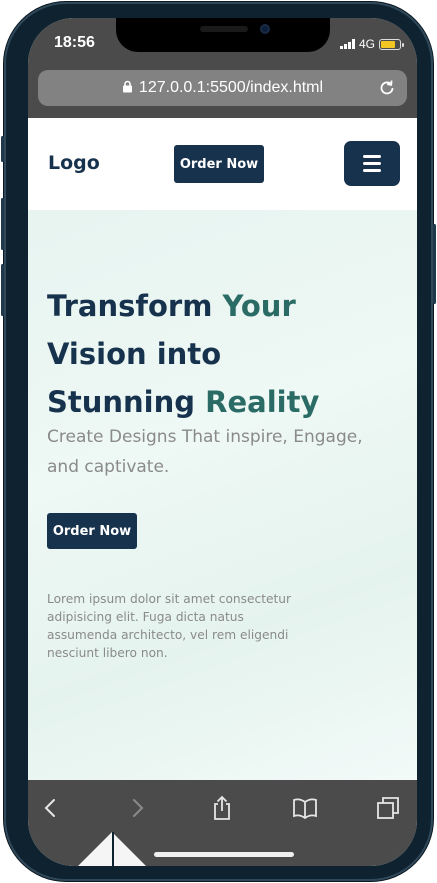 The height and width of the screenshot is (883, 437). Describe the element at coordinates (2, 290) in the screenshot. I see `volume-down-button` at that location.